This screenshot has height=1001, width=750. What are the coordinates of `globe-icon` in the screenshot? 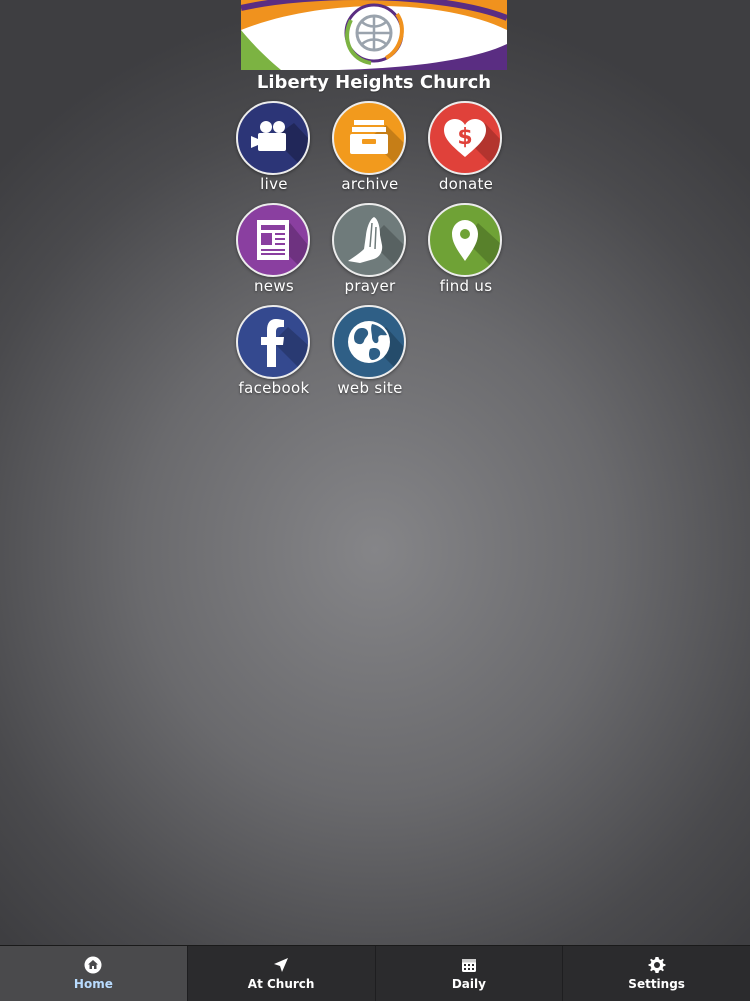 It's located at (376, 349).